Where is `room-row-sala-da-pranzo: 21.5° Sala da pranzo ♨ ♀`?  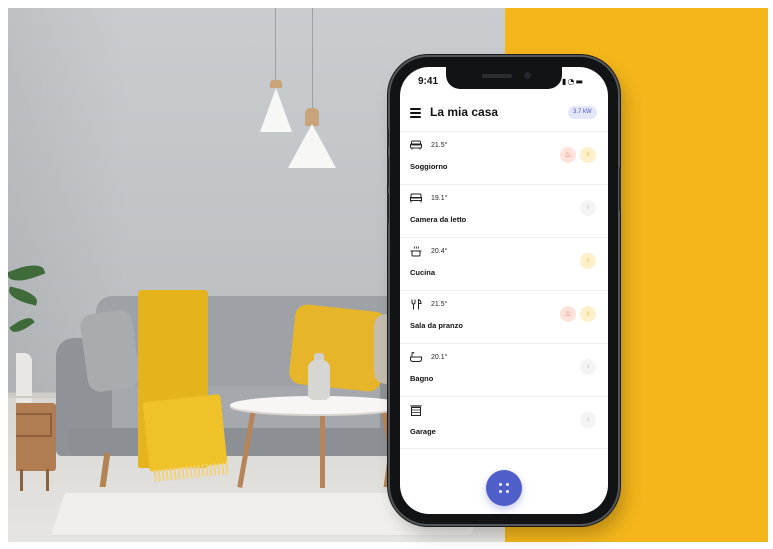 room-row-sala-da-pranzo: 21.5° Sala da pranzo ♨ ♀ is located at coordinates (504, 316).